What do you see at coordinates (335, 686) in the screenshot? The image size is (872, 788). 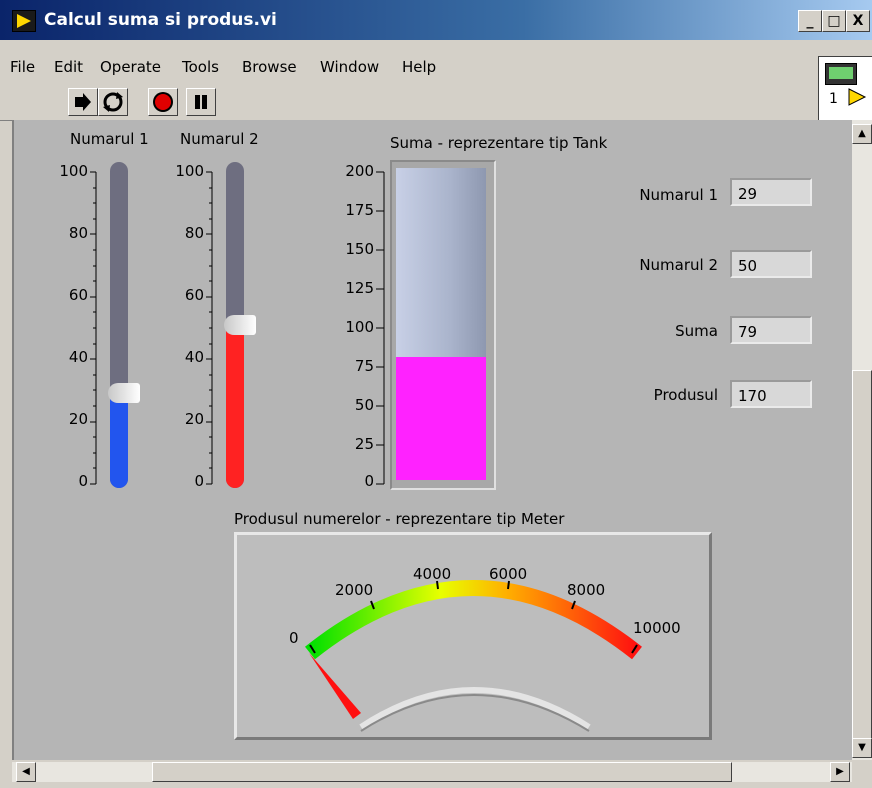 I see `meter-needle` at bounding box center [335, 686].